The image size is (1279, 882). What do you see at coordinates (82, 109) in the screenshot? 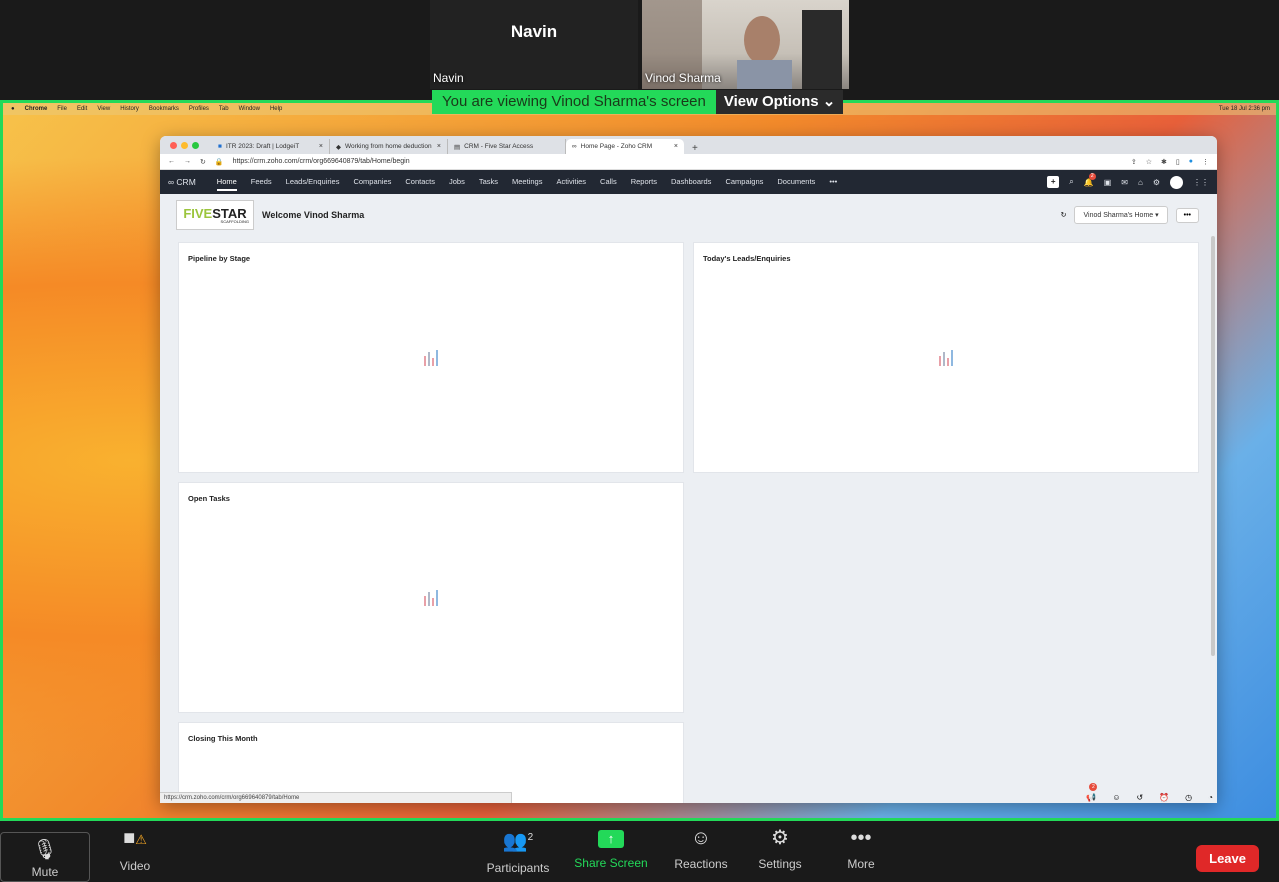
I see `menu-item: Edit` at bounding box center [82, 109].